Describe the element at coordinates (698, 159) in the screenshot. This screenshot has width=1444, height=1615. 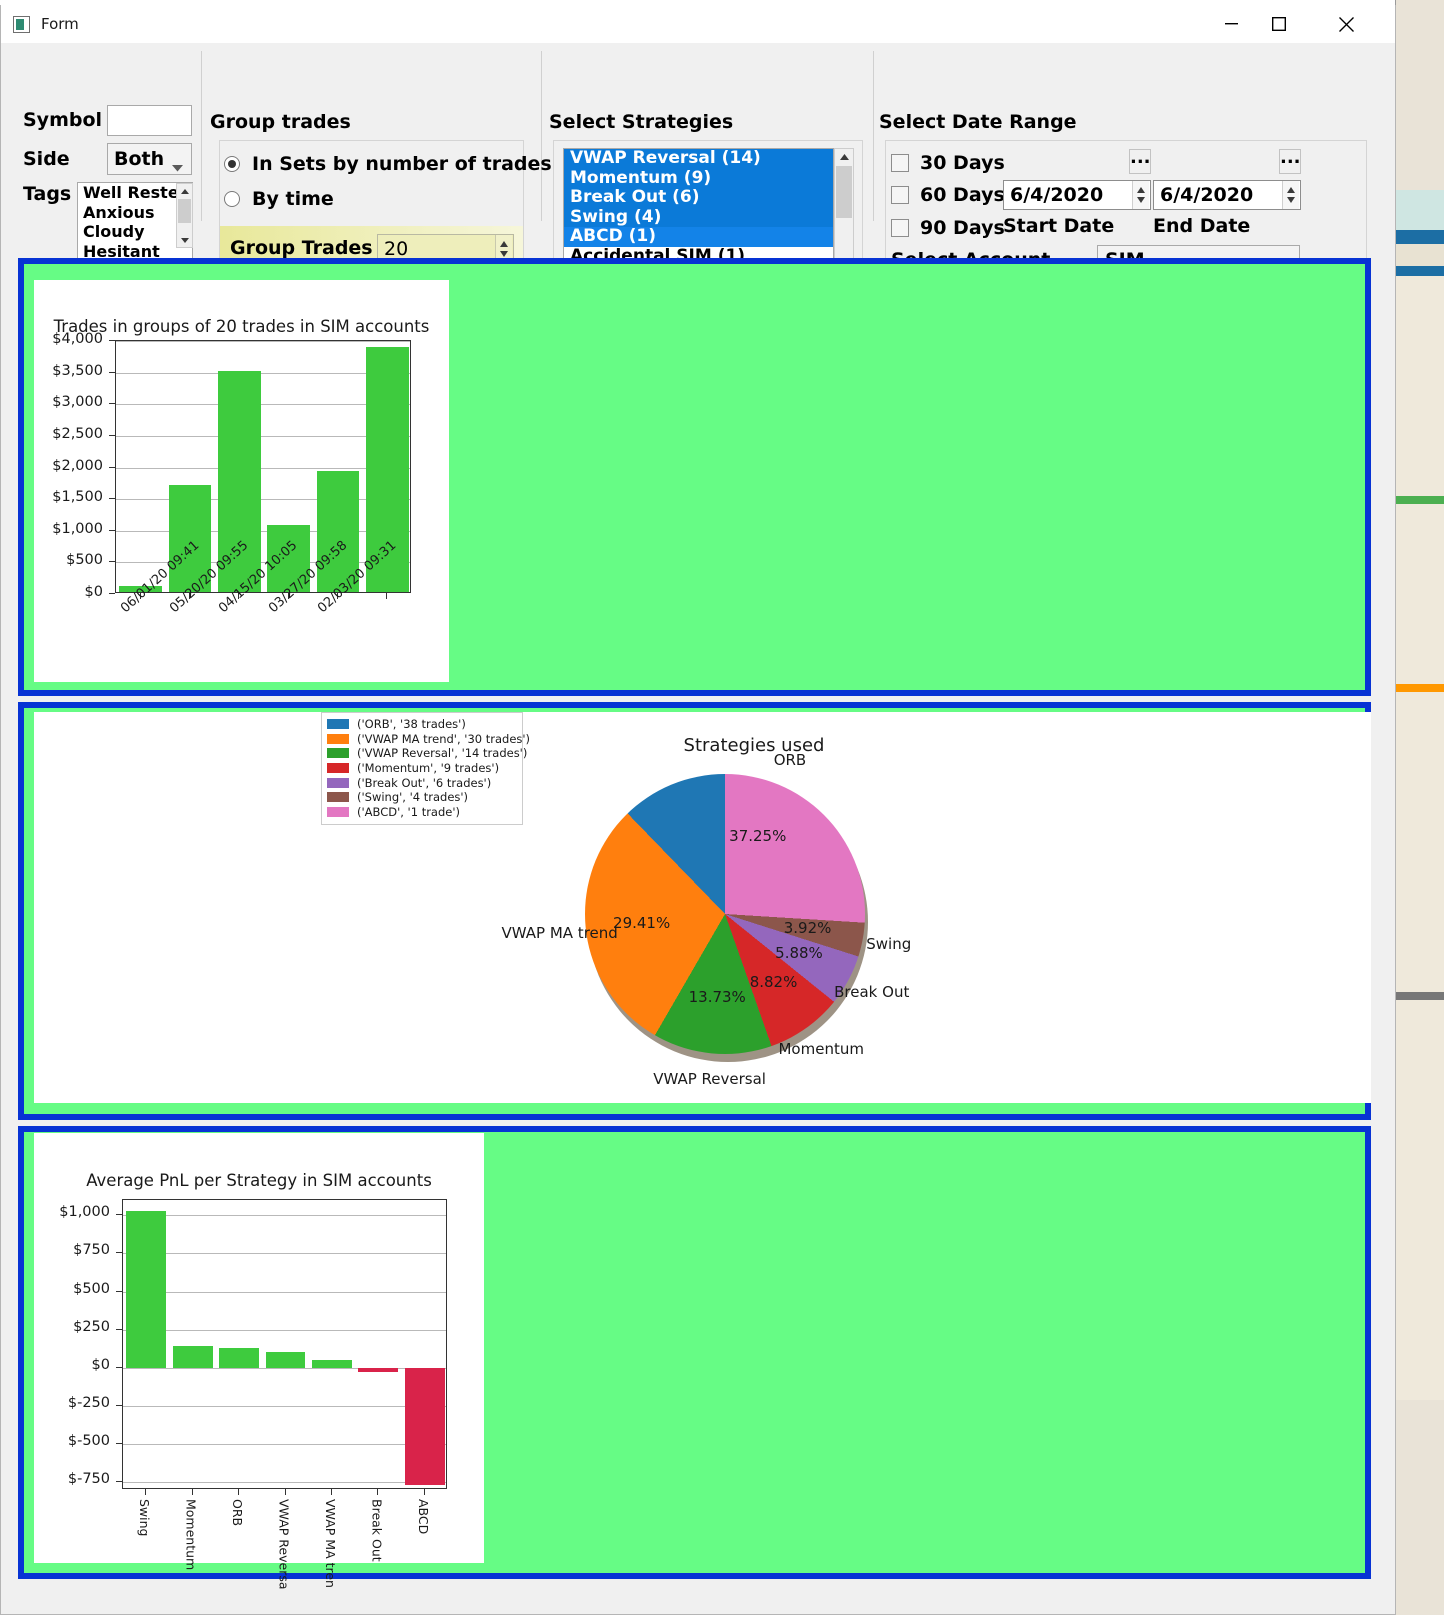
I see `strategy-item: VWAP Reversal (14)` at that location.